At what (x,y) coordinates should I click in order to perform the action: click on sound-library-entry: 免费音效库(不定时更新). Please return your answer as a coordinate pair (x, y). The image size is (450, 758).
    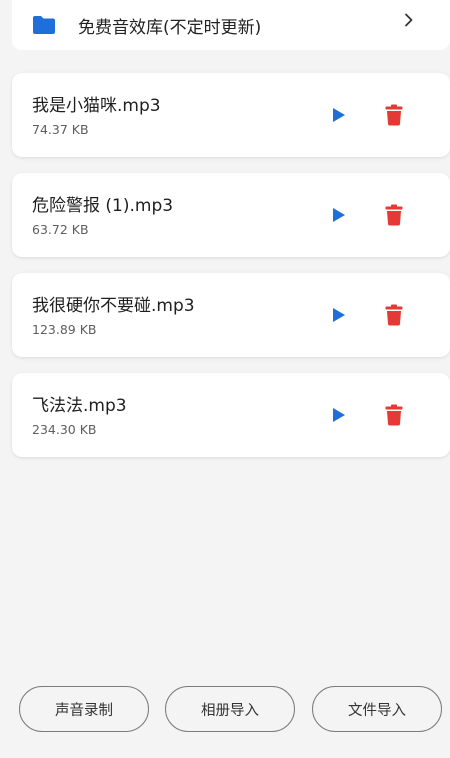
    Looking at the image, I should click on (231, 25).